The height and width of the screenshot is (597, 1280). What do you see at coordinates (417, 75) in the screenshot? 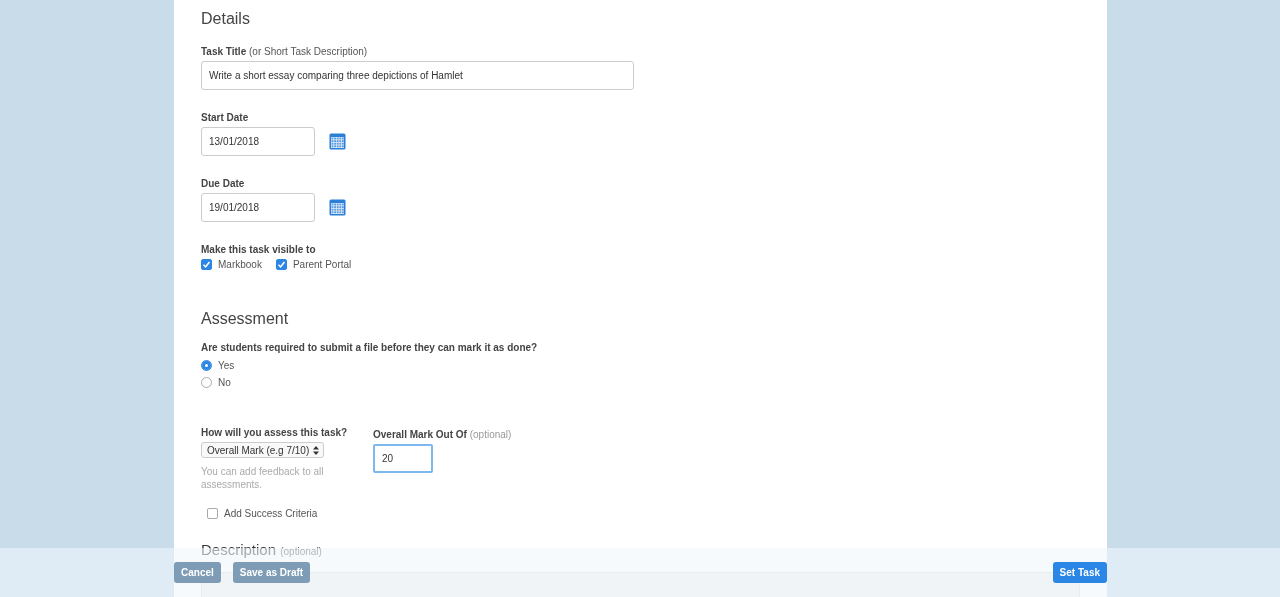
I see `task-title-field: Write a short essay comparing three depictions of Hamlet` at bounding box center [417, 75].